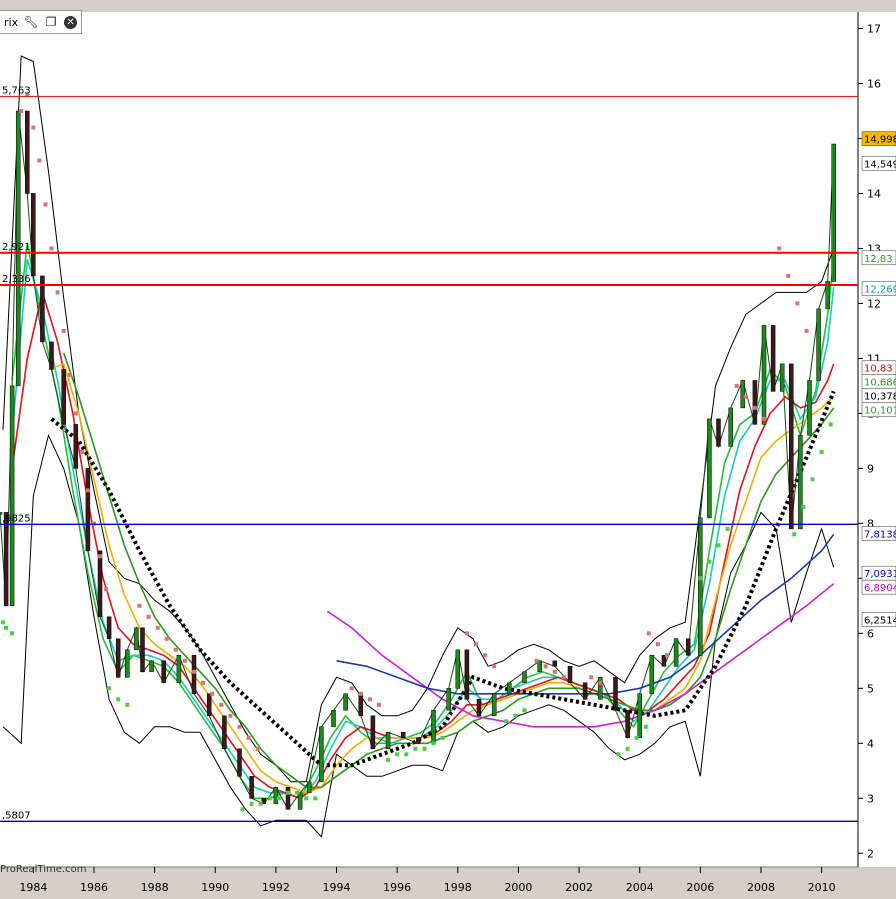 Image resolution: width=896 pixels, height=899 pixels. What do you see at coordinates (880, 588) in the screenshot?
I see `right-value-text: 6,8904` at bounding box center [880, 588].